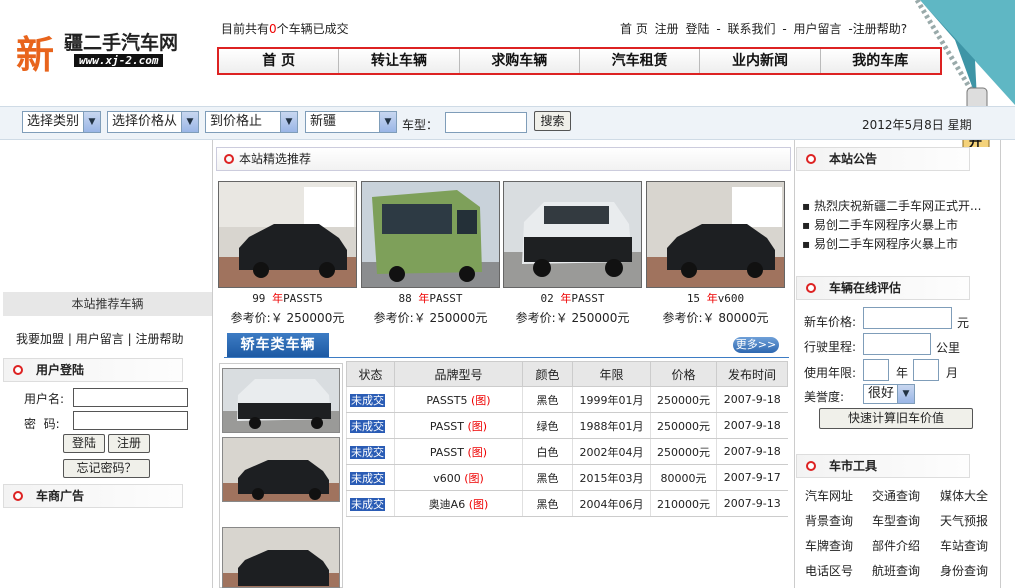 The height and width of the screenshot is (588, 1015). Describe the element at coordinates (964, 520) in the screenshot. I see `tool-link: 天气预报` at that location.